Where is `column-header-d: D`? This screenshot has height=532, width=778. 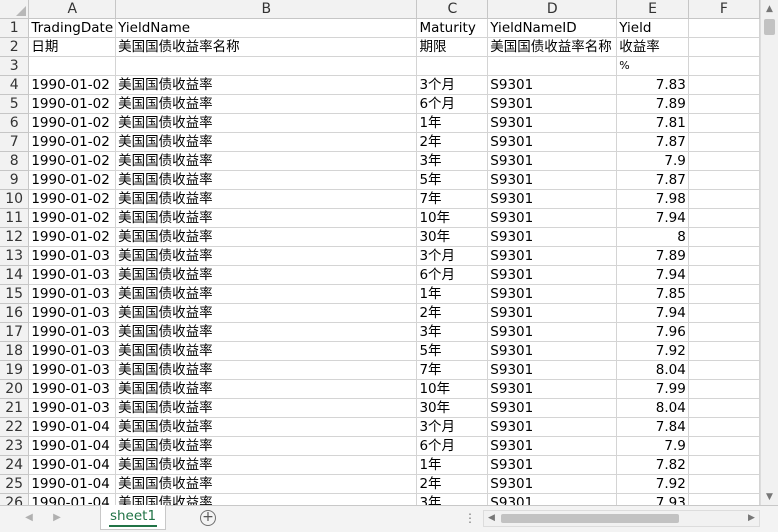 column-header-d: D is located at coordinates (552, 9).